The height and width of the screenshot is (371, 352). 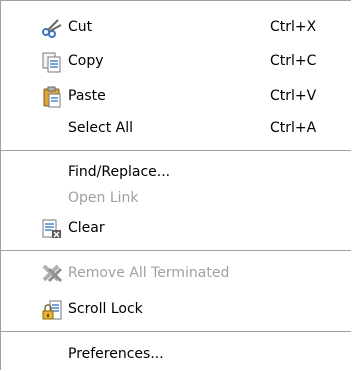 What do you see at coordinates (52, 310) in the screenshot?
I see `scroll-lock-icon` at bounding box center [52, 310].